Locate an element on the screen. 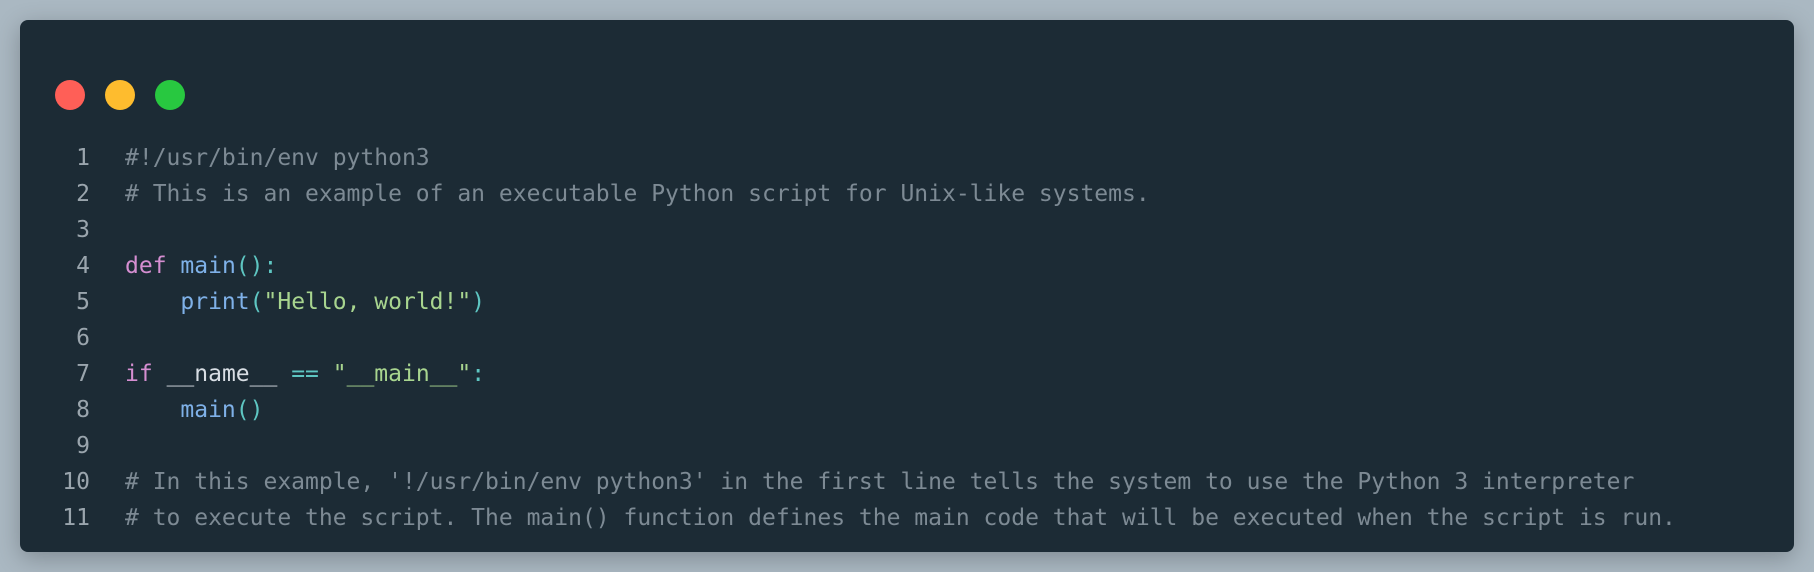  print-call: print is located at coordinates (215, 302).